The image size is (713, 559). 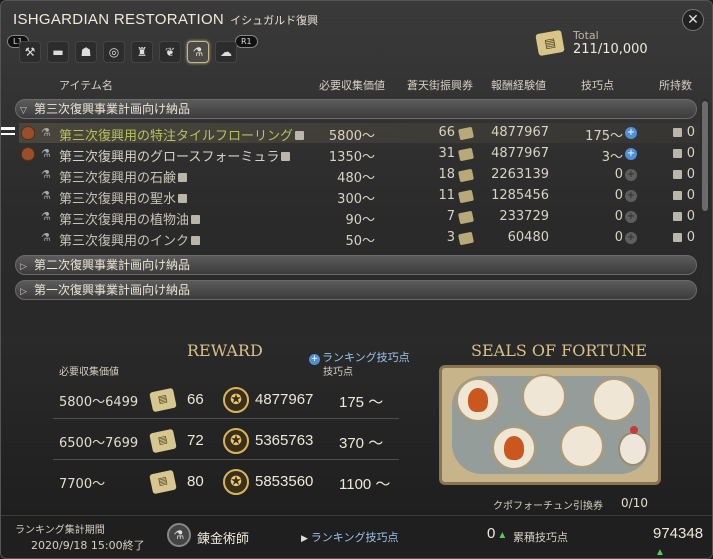 What do you see at coordinates (225, 350) in the screenshot?
I see `reward-title: REWARD` at bounding box center [225, 350].